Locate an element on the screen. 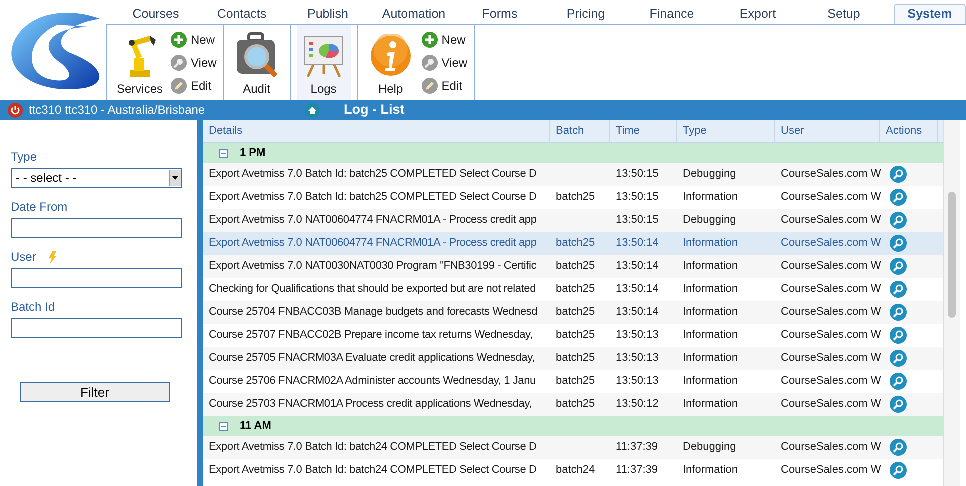 This screenshot has width=966, height=486. user-field is located at coordinates (96, 278).